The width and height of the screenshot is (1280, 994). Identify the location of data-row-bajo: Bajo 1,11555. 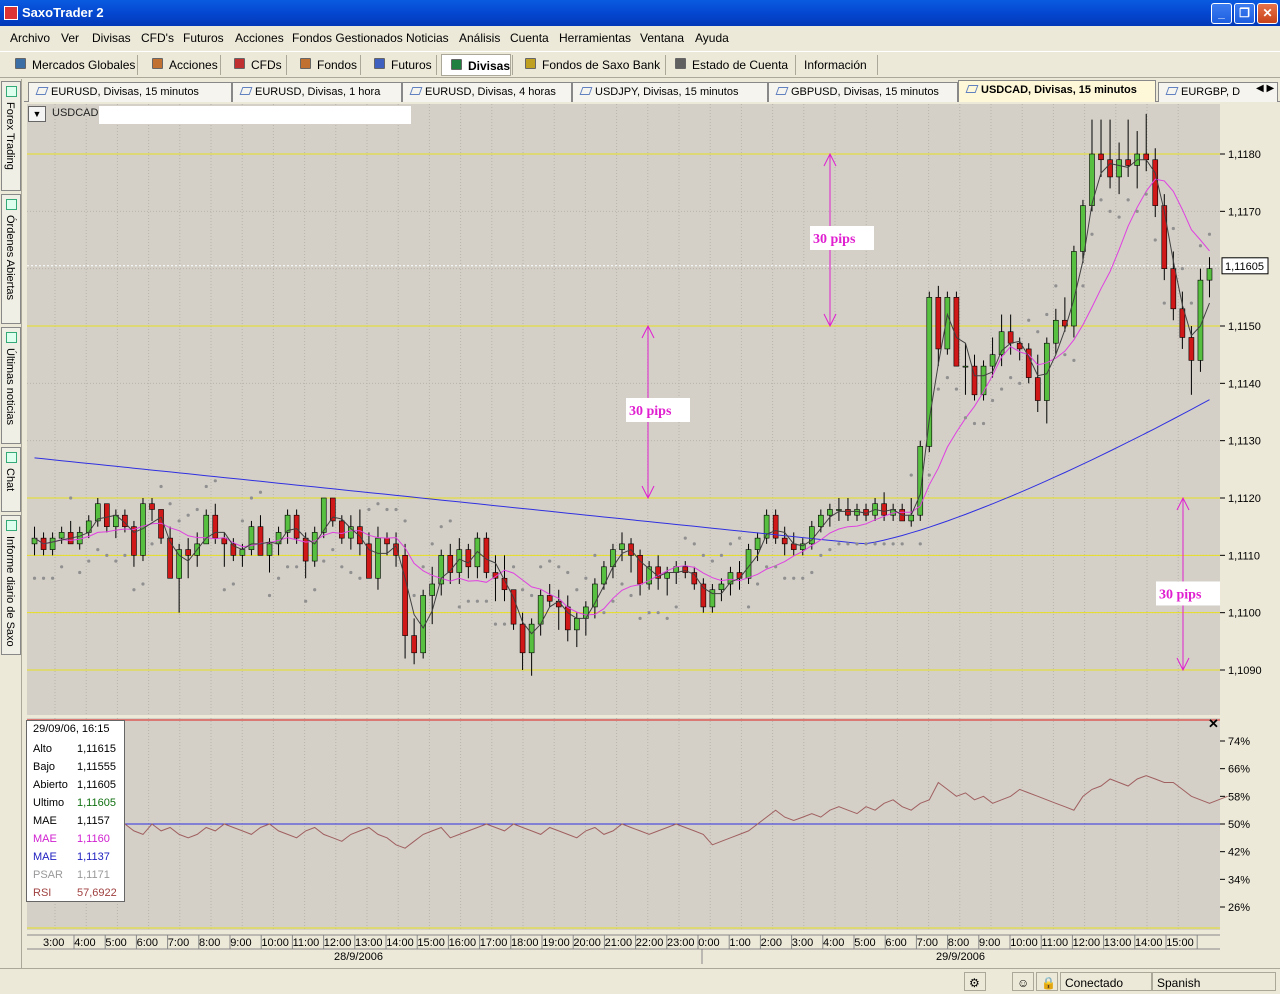
(74, 767).